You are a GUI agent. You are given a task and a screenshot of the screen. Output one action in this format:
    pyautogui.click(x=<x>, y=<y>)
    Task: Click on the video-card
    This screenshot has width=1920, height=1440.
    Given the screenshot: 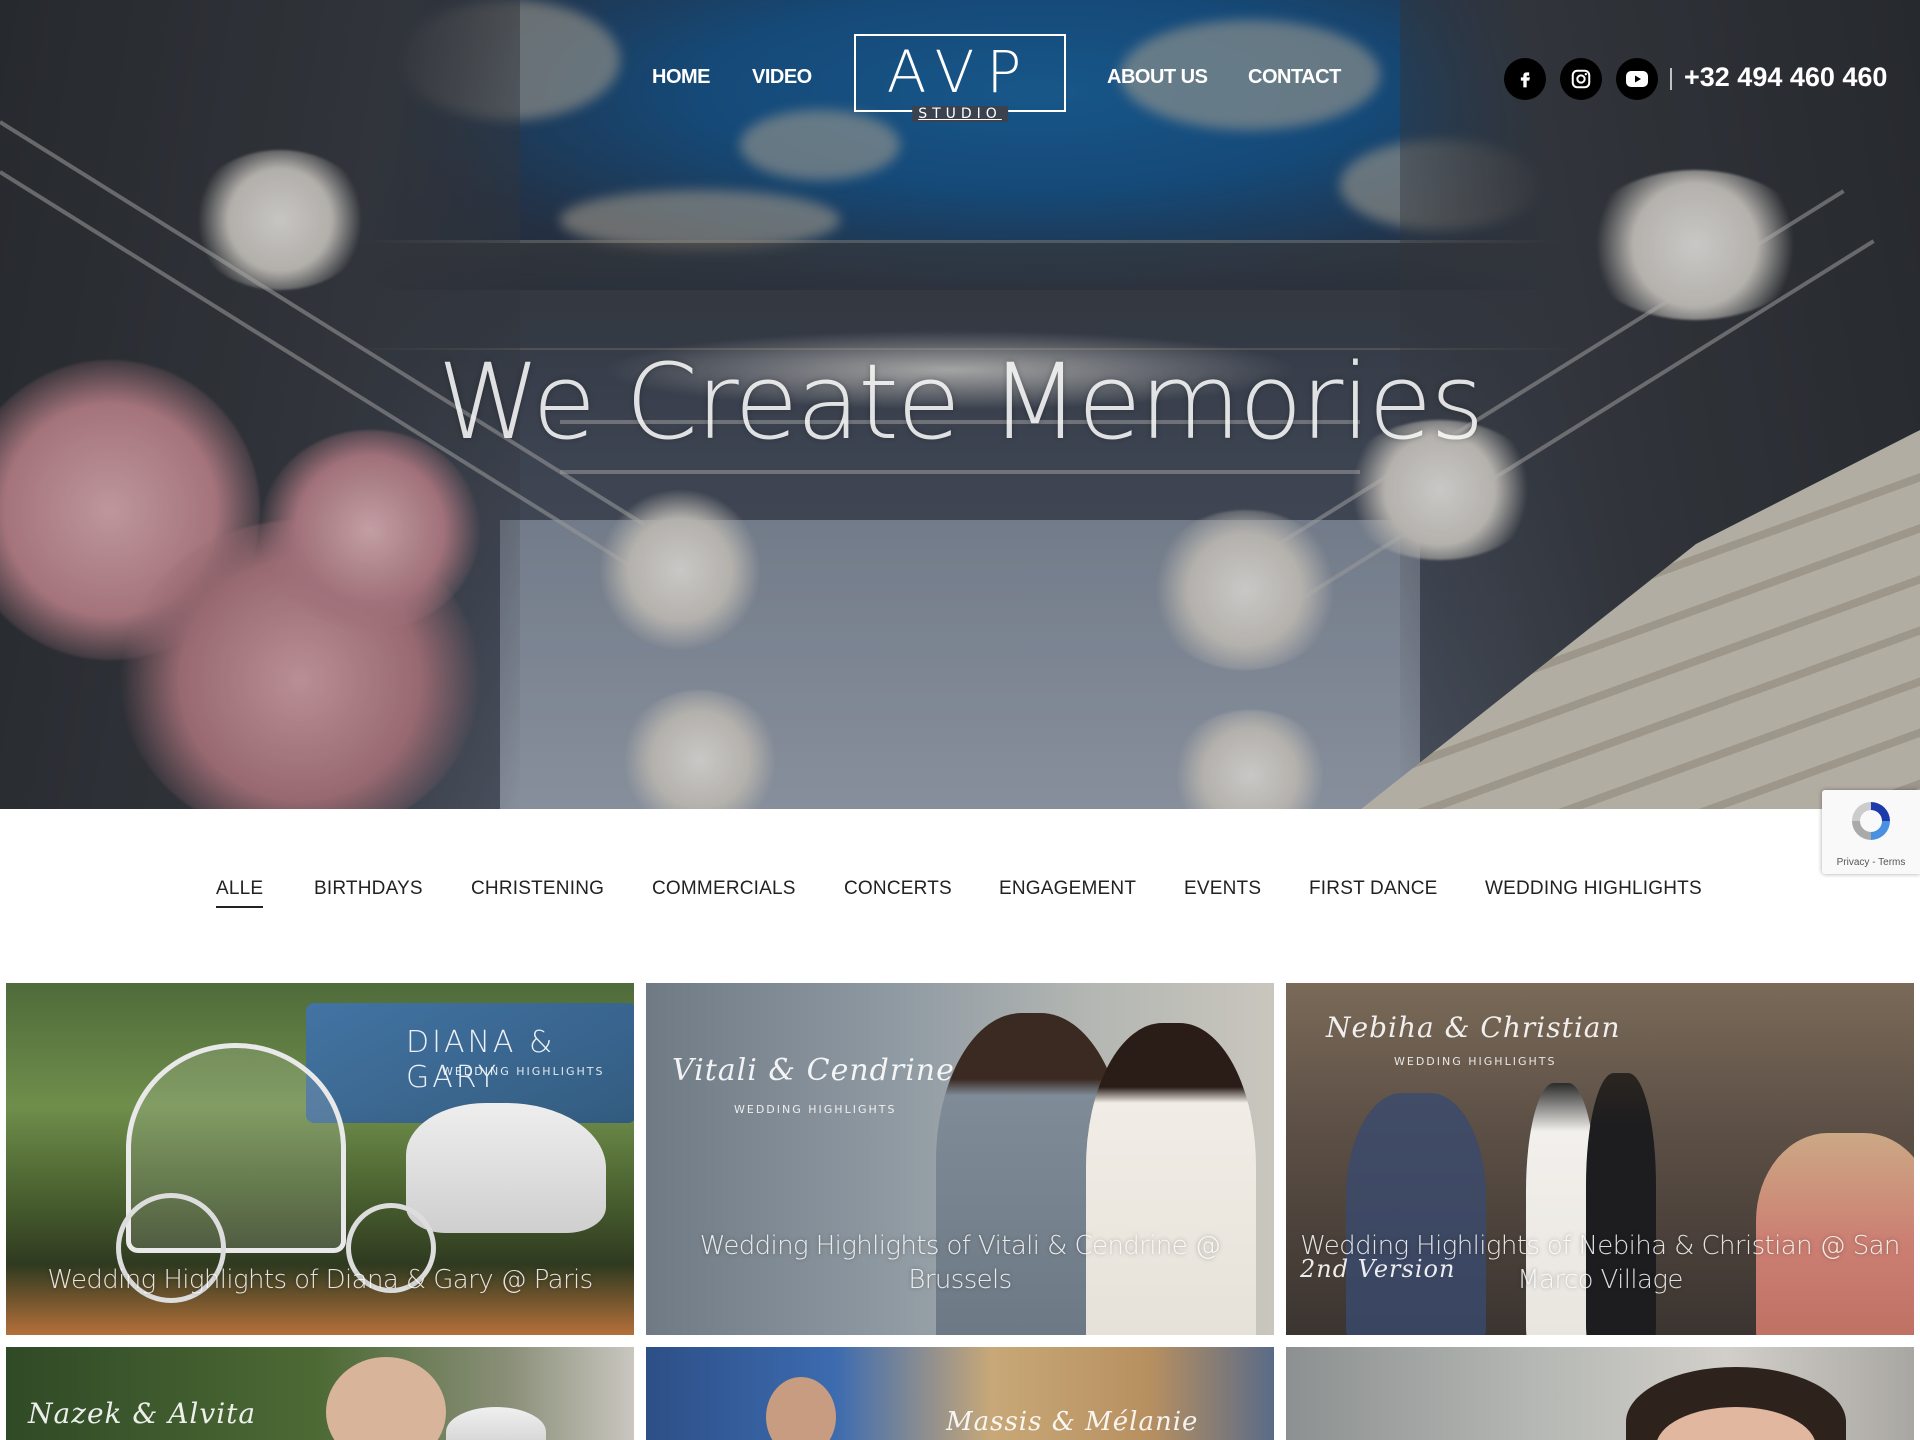 What is the action you would take?
    pyautogui.click(x=1600, y=1393)
    